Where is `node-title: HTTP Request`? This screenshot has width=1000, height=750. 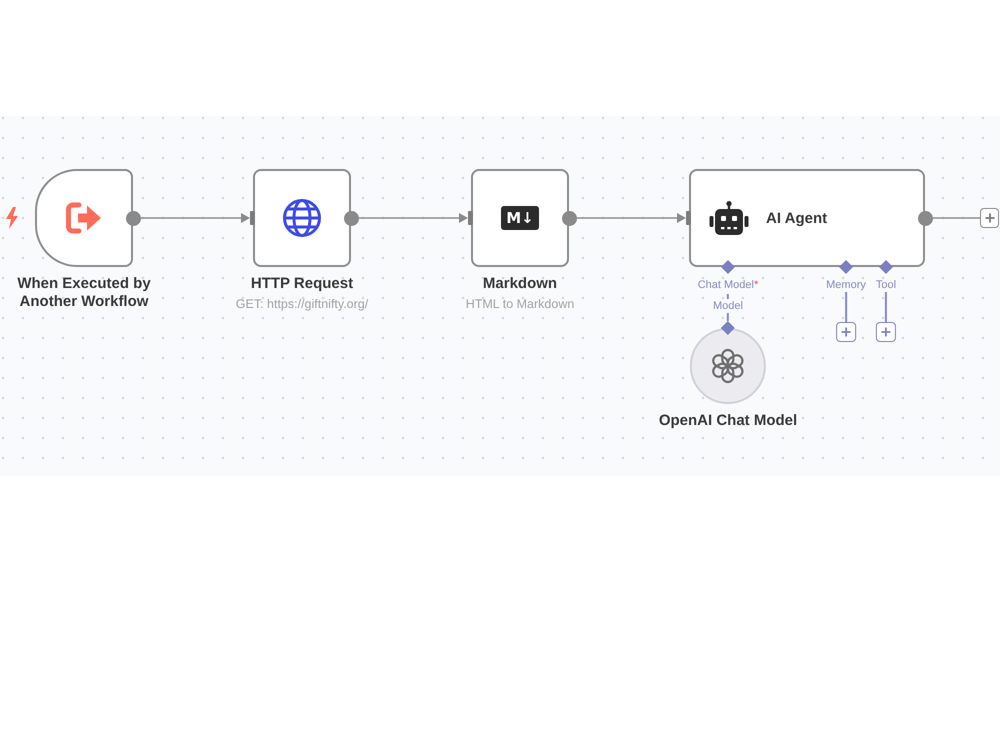 node-title: HTTP Request is located at coordinates (302, 284).